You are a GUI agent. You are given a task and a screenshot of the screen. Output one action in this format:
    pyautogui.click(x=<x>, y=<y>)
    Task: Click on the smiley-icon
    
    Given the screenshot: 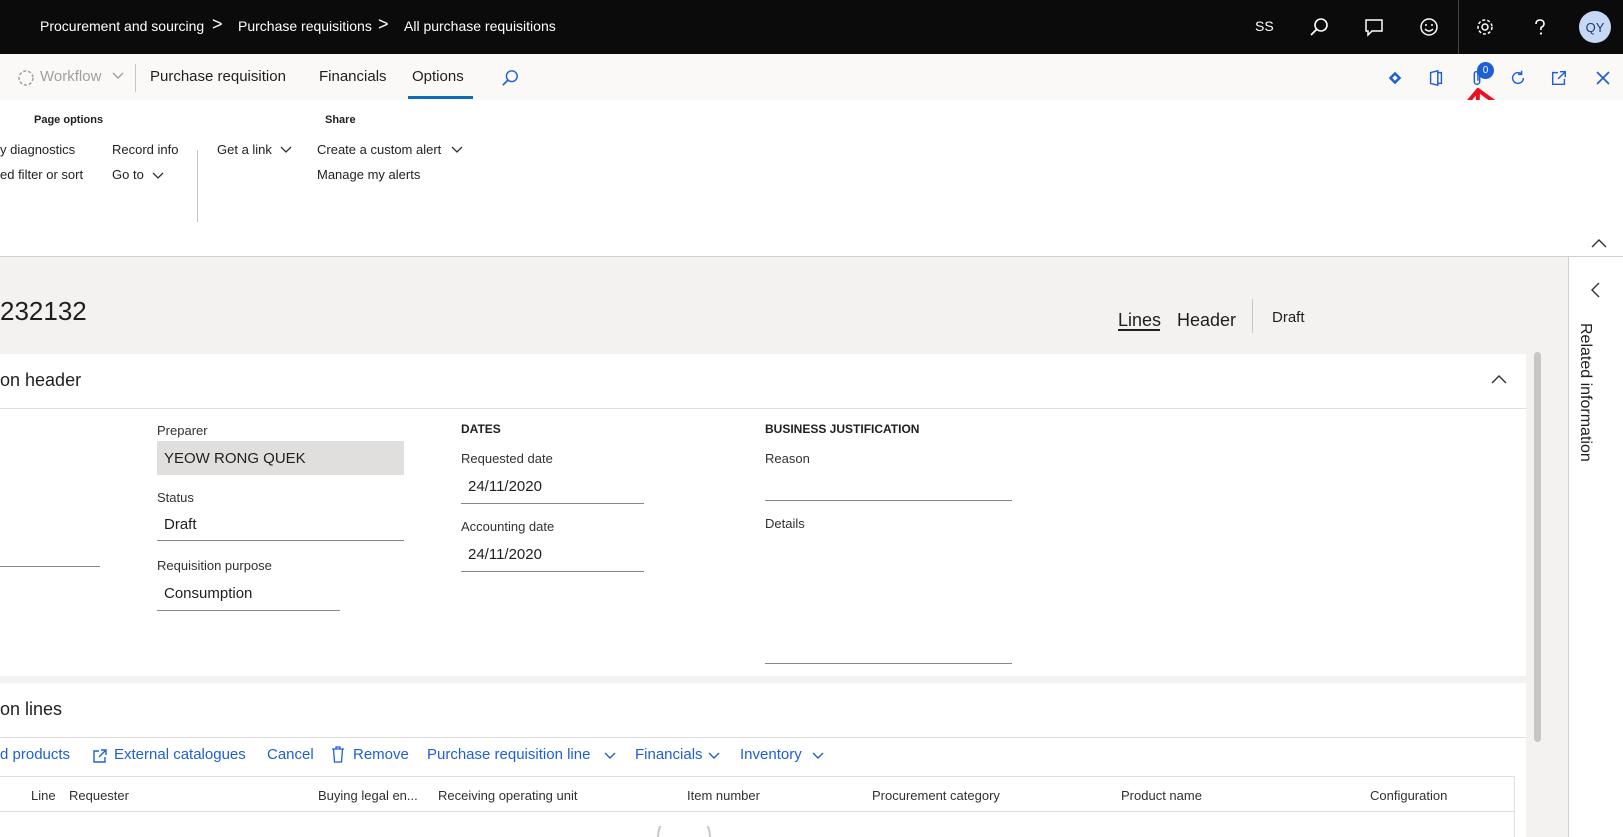 What is the action you would take?
    pyautogui.click(x=1429, y=27)
    